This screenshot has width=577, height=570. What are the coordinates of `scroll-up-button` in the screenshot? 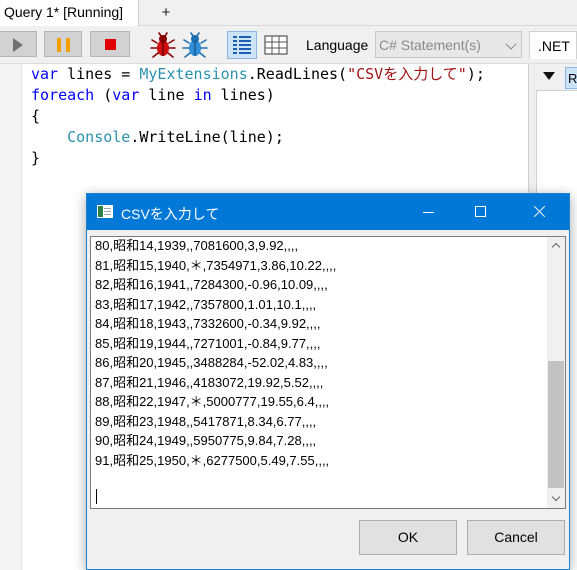 It's located at (556, 245).